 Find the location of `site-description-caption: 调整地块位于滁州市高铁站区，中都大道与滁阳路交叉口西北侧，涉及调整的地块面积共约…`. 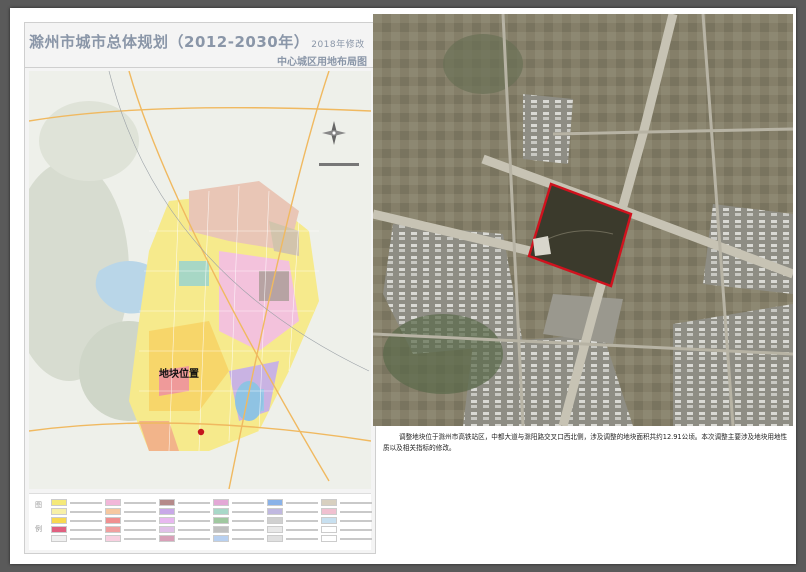

site-description-caption: 调整地块位于滁州市高铁站区，中都大道与滁阳路交叉口西北侧，涉及调整的地块面积共约… is located at coordinates (585, 442).